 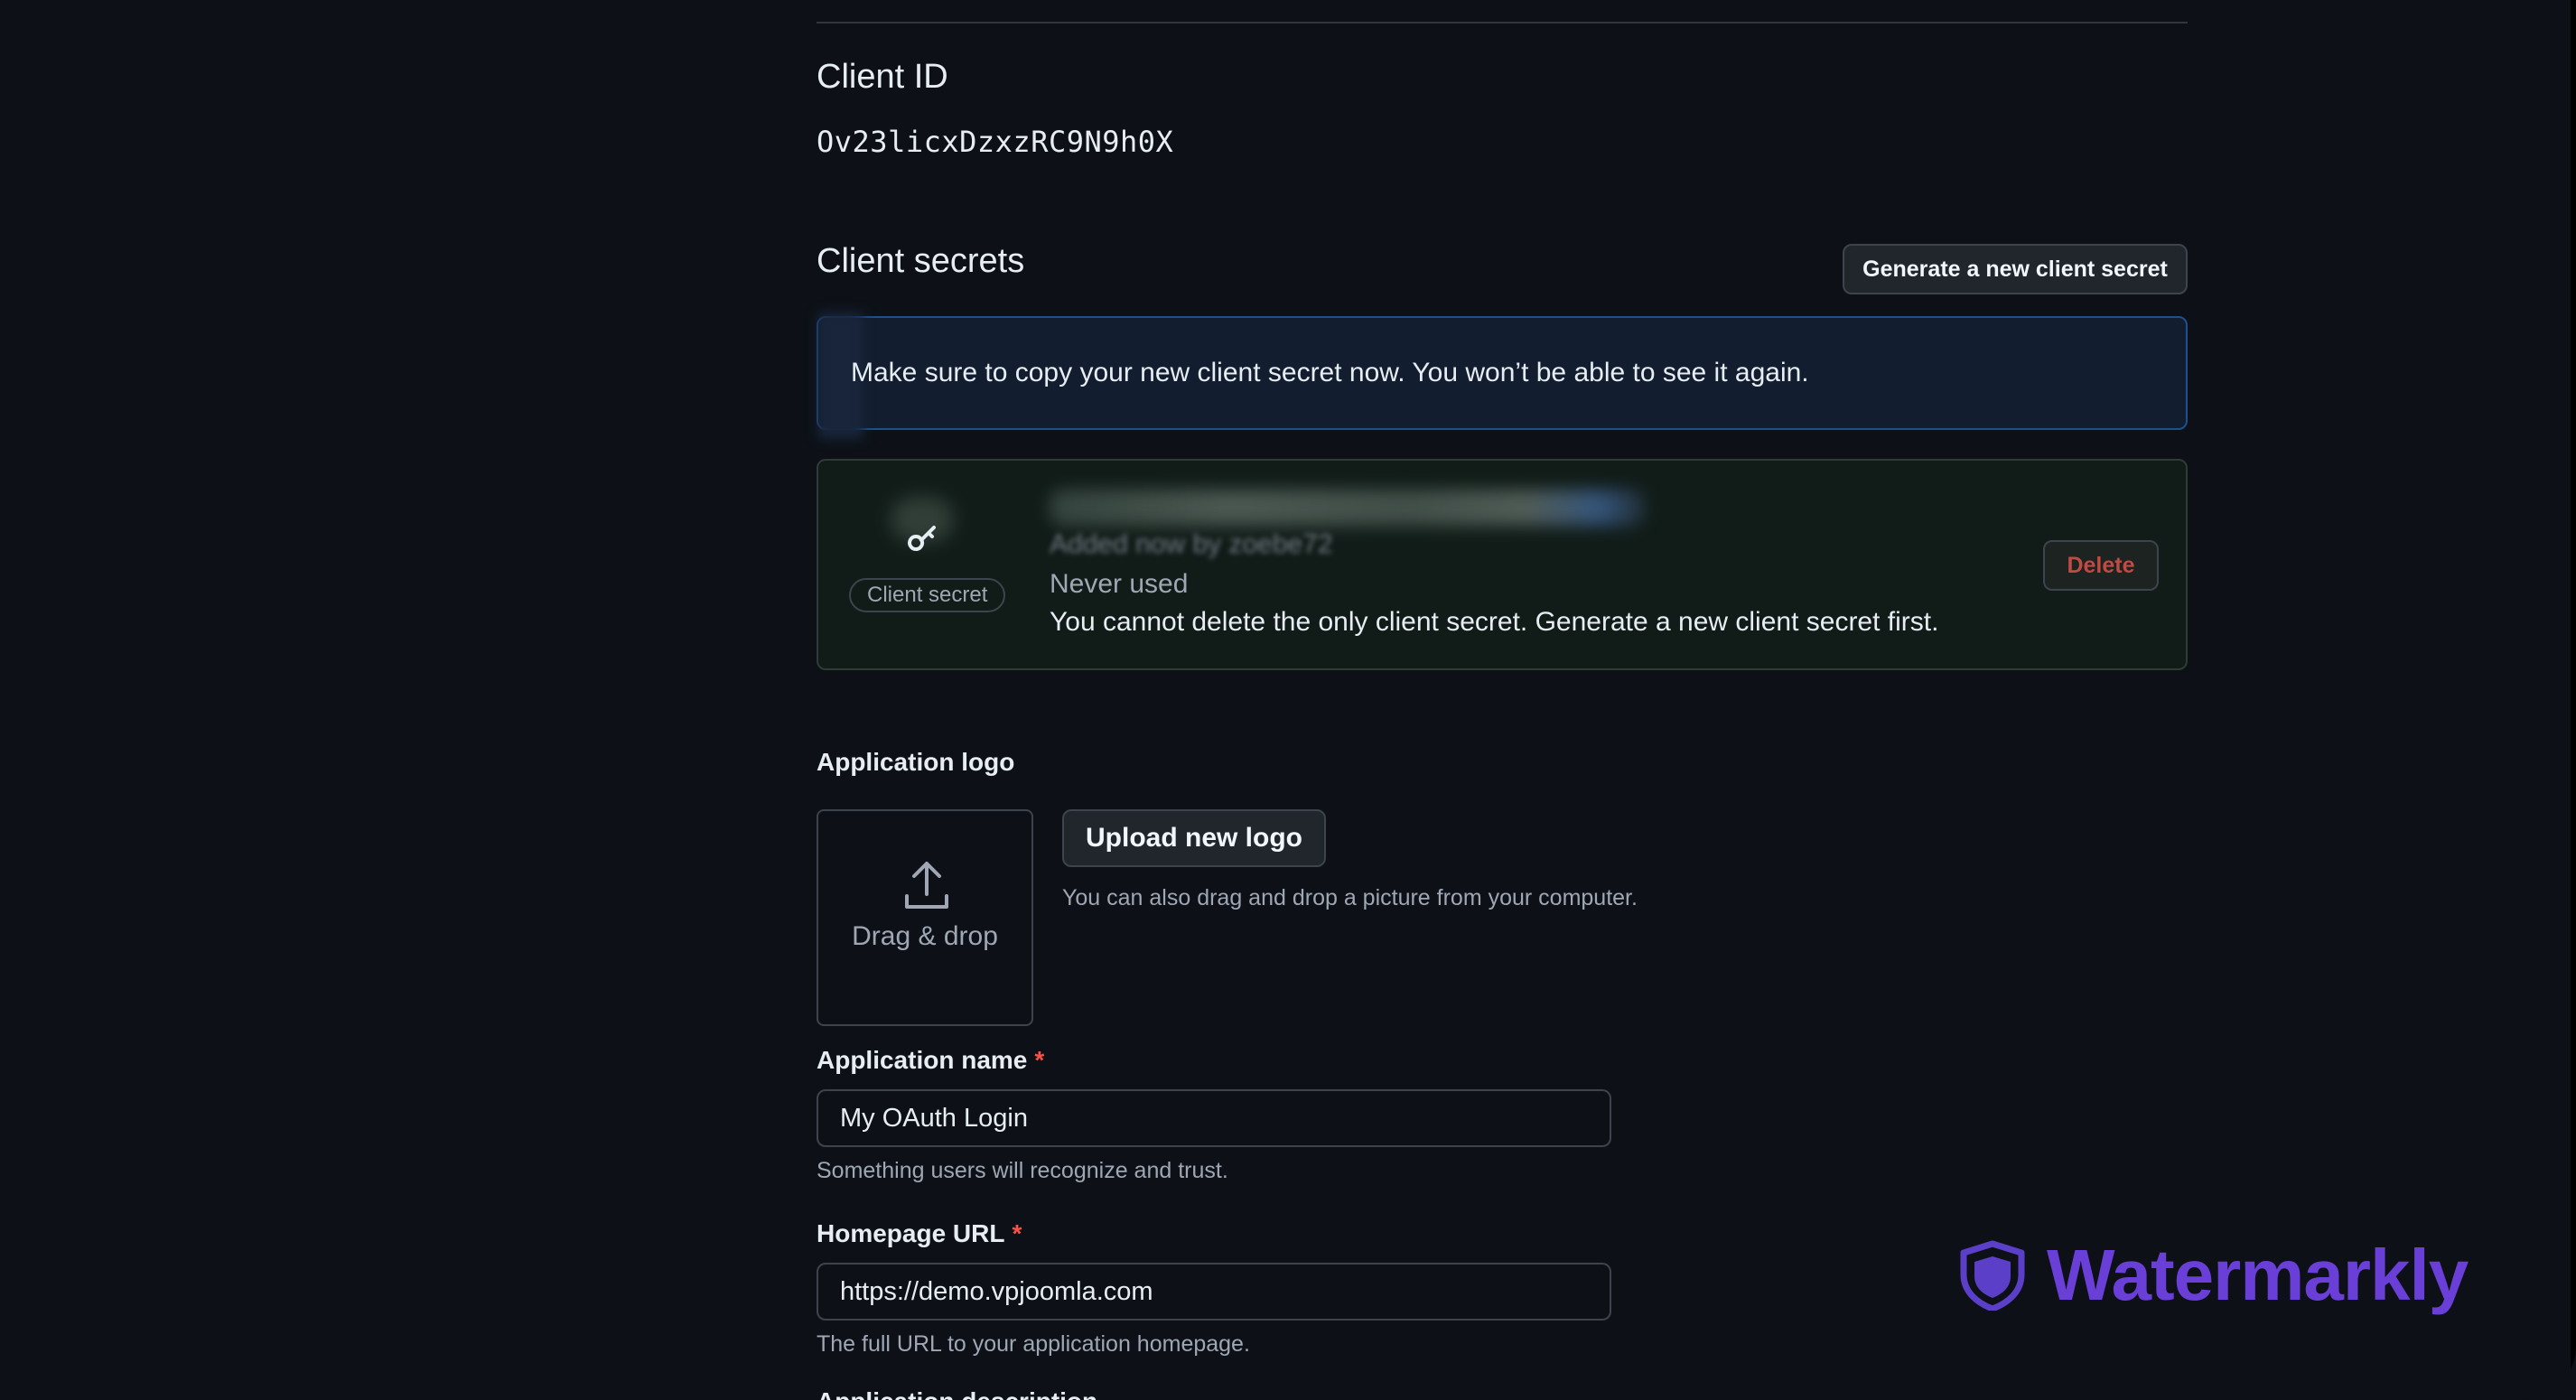 I want to click on client-id-value: Ov23licxDzxzRC9N9h0X, so click(x=995, y=142).